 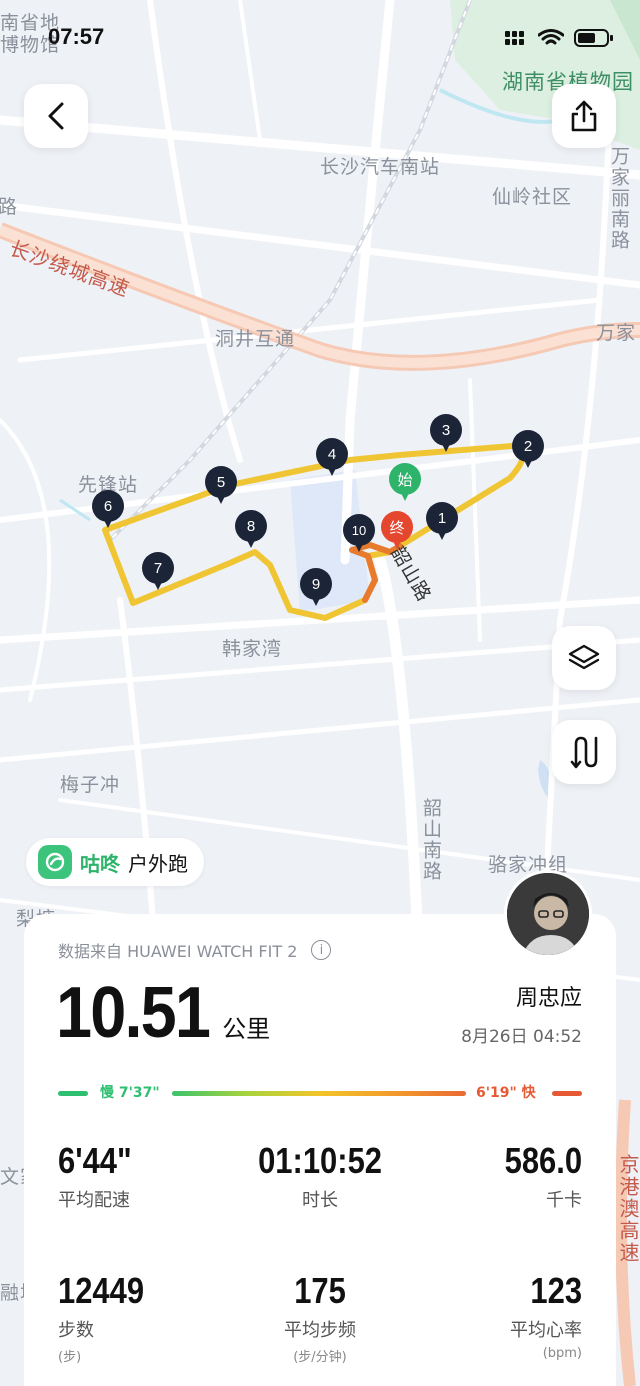 What do you see at coordinates (628, 1209) in the screenshot?
I see `map-label-jinggangao: 京港澳高速` at bounding box center [628, 1209].